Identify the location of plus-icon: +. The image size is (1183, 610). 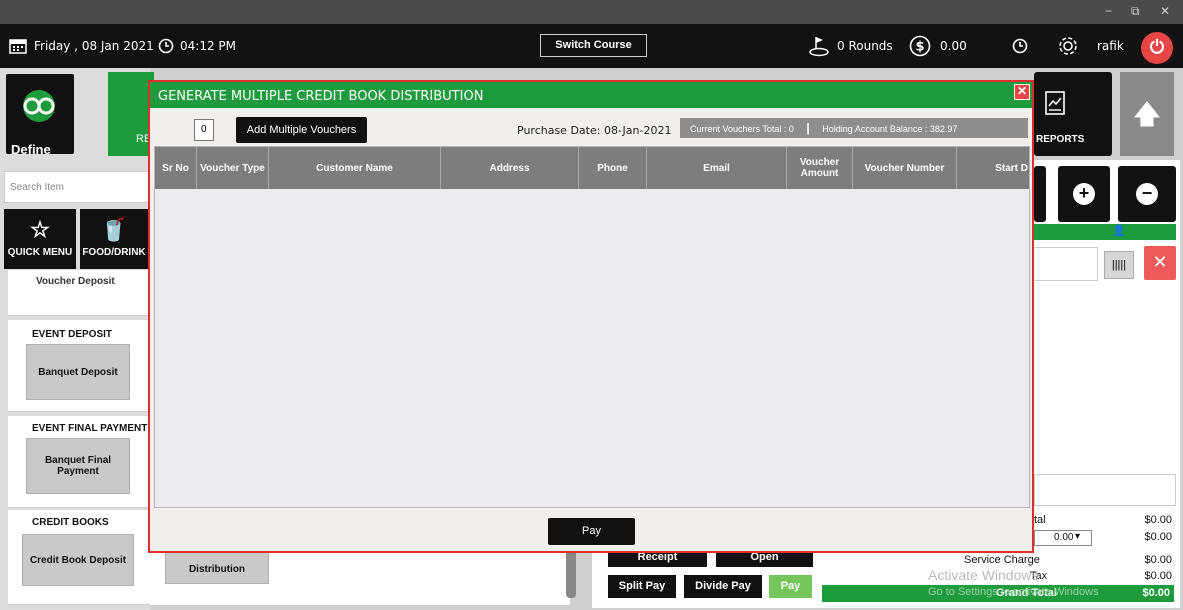
(1084, 194).